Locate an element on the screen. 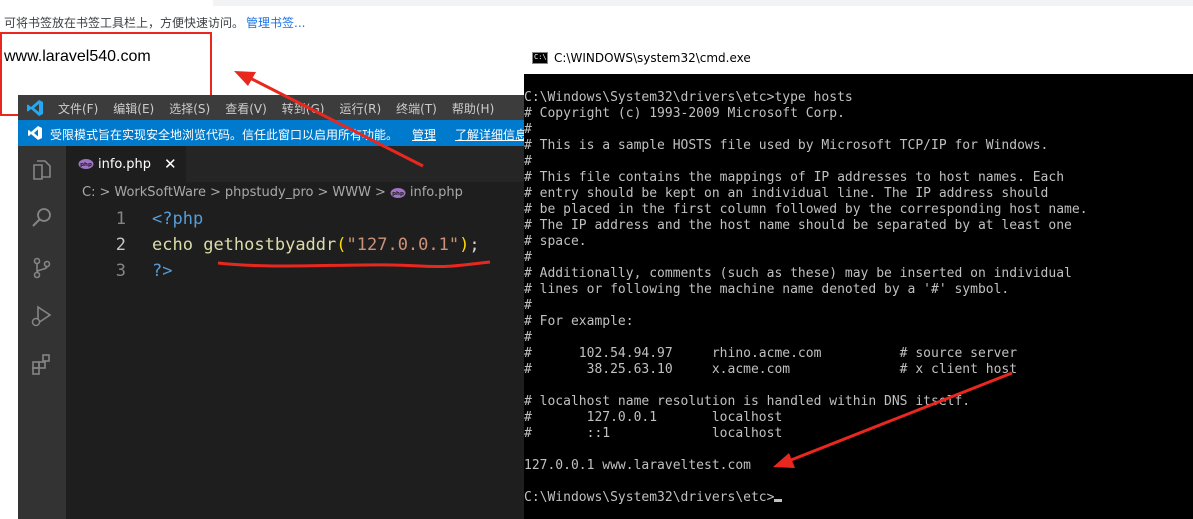 The height and width of the screenshot is (519, 1193). arrow-head is located at coordinates (784, 460).